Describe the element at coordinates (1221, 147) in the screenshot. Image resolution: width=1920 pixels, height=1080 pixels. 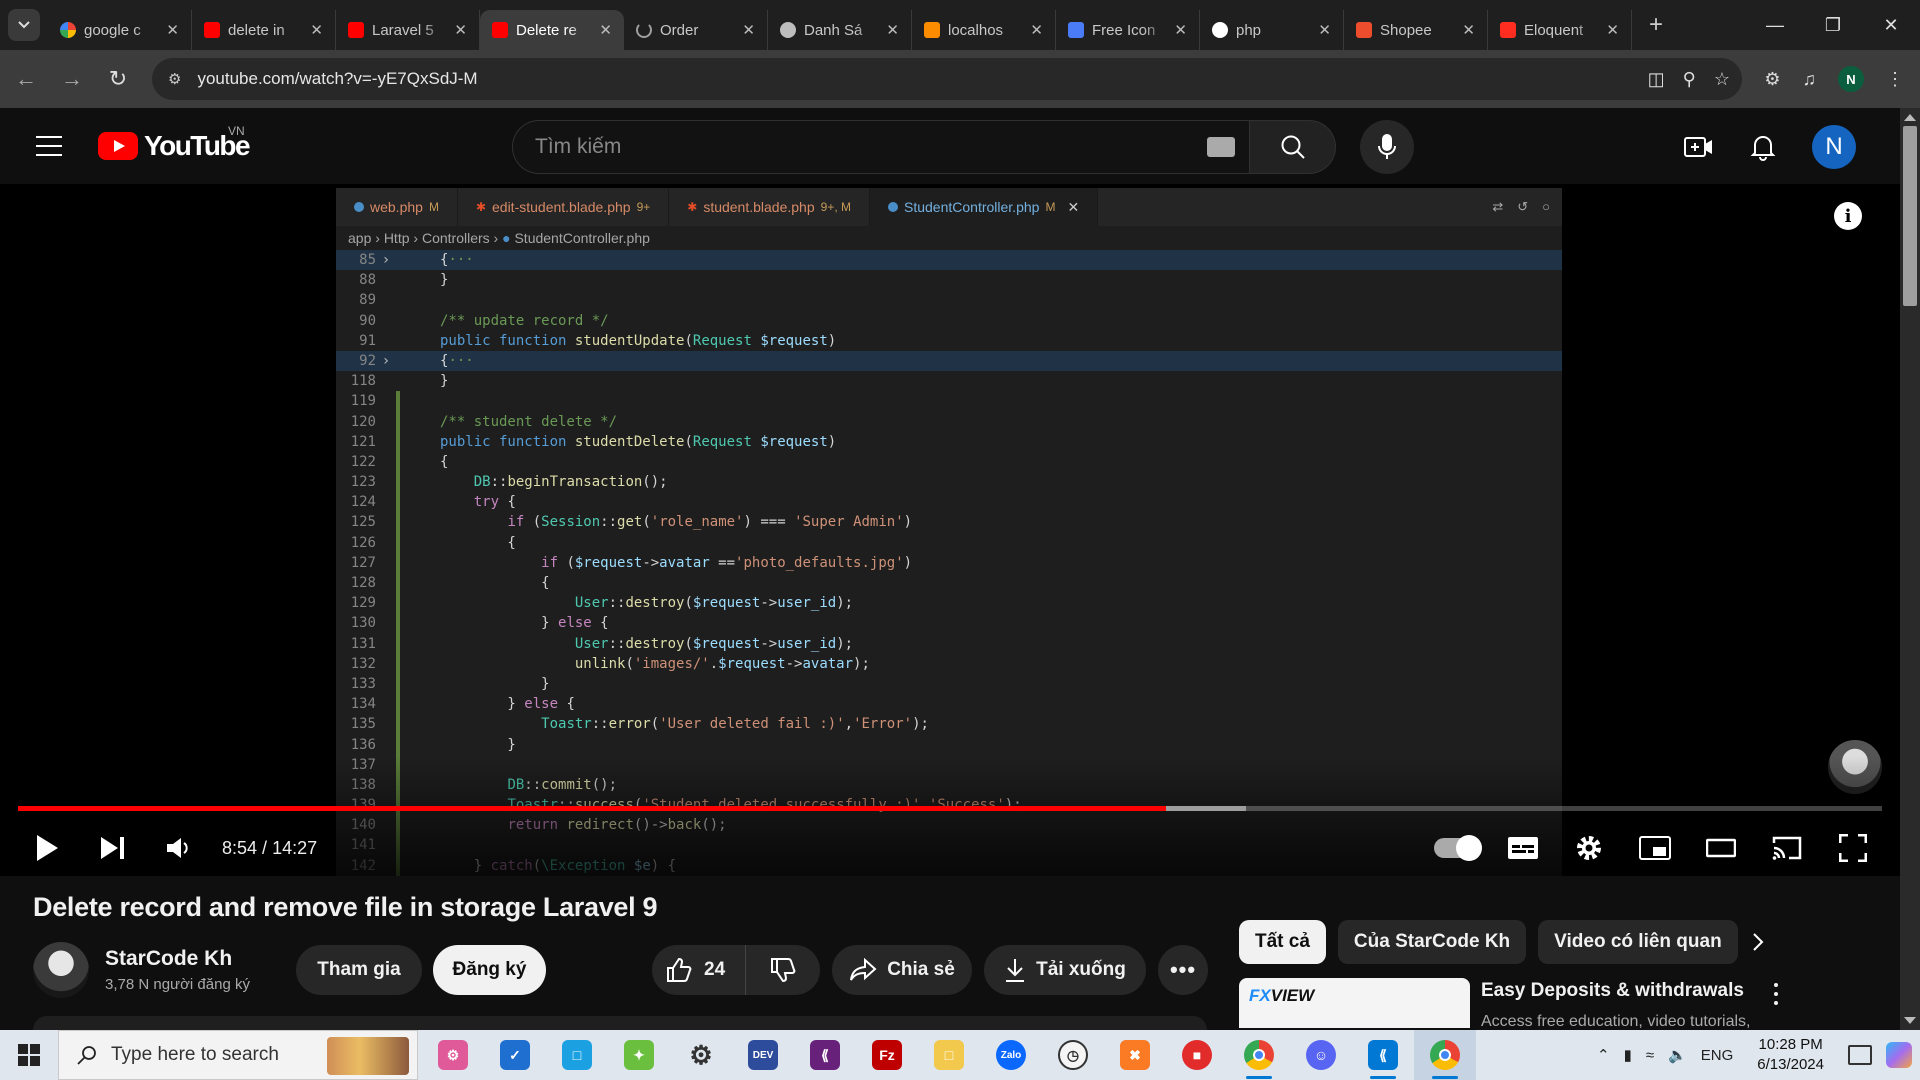
I see `keyboard-icon` at that location.